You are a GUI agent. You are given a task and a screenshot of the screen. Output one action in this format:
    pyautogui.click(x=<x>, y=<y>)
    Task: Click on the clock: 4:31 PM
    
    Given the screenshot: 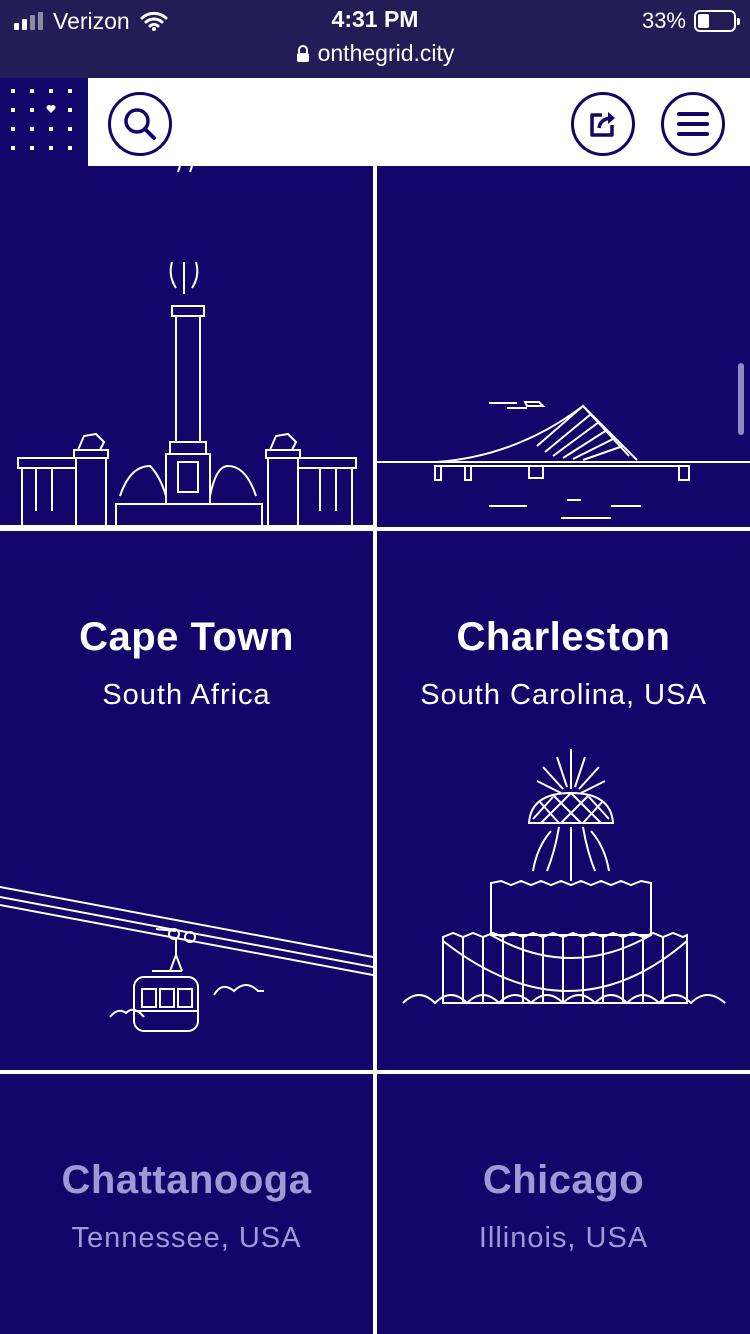 What is the action you would take?
    pyautogui.click(x=375, y=19)
    